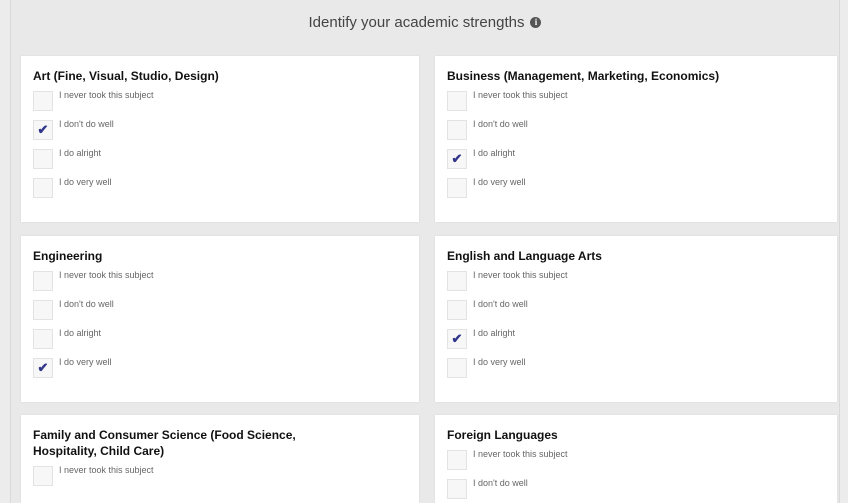  What do you see at coordinates (220, 365) in the screenshot?
I see `option-row: ✔ I do very well` at bounding box center [220, 365].